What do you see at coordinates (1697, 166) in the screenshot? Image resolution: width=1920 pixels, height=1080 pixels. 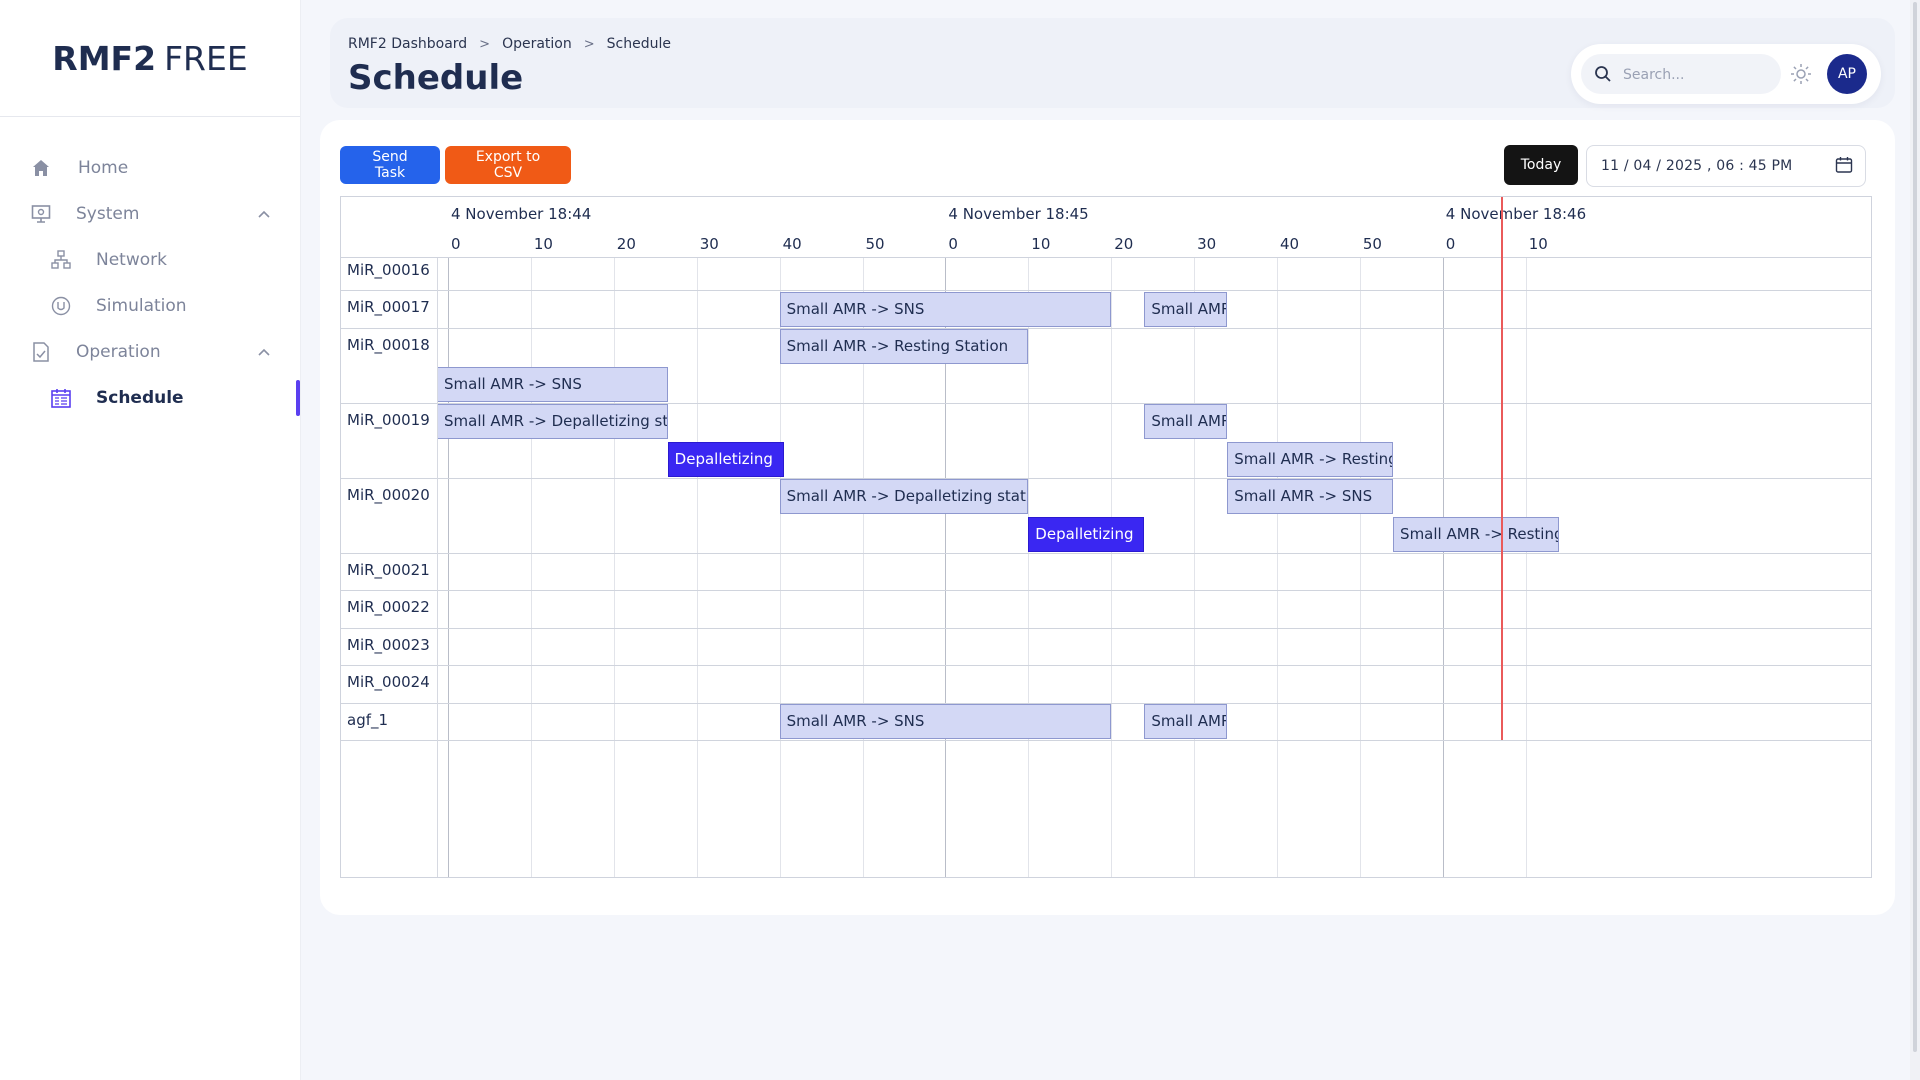 I see `date-time-value: 11 / 04 / 2025 , 06 : 45 PM` at bounding box center [1697, 166].